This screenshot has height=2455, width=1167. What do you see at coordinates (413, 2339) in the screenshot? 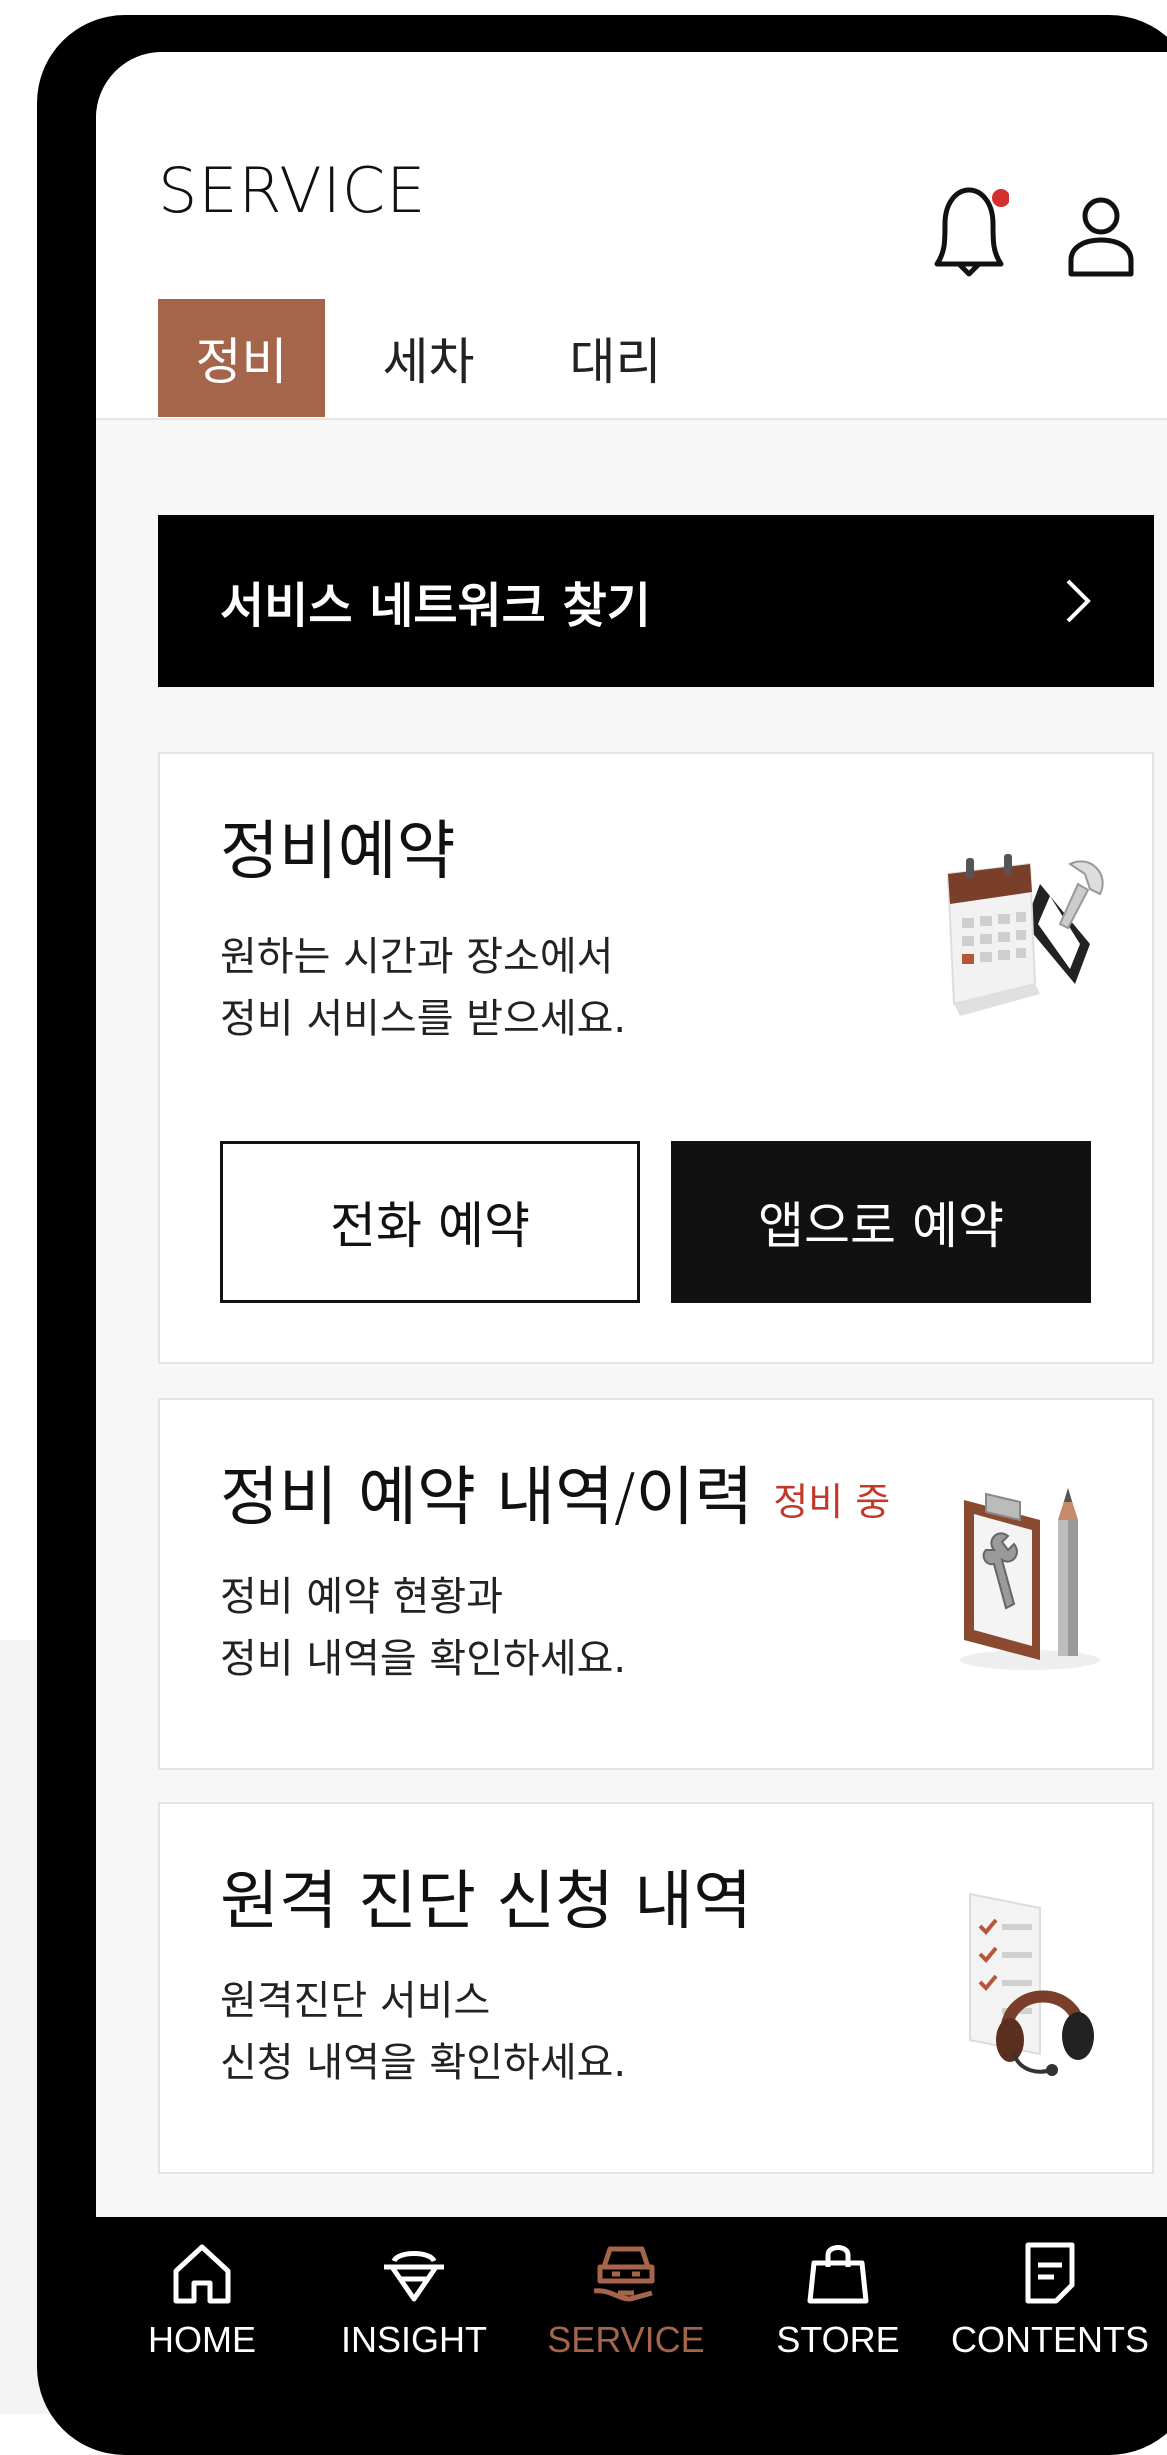
I see `nav-label: INSIGHT` at bounding box center [413, 2339].